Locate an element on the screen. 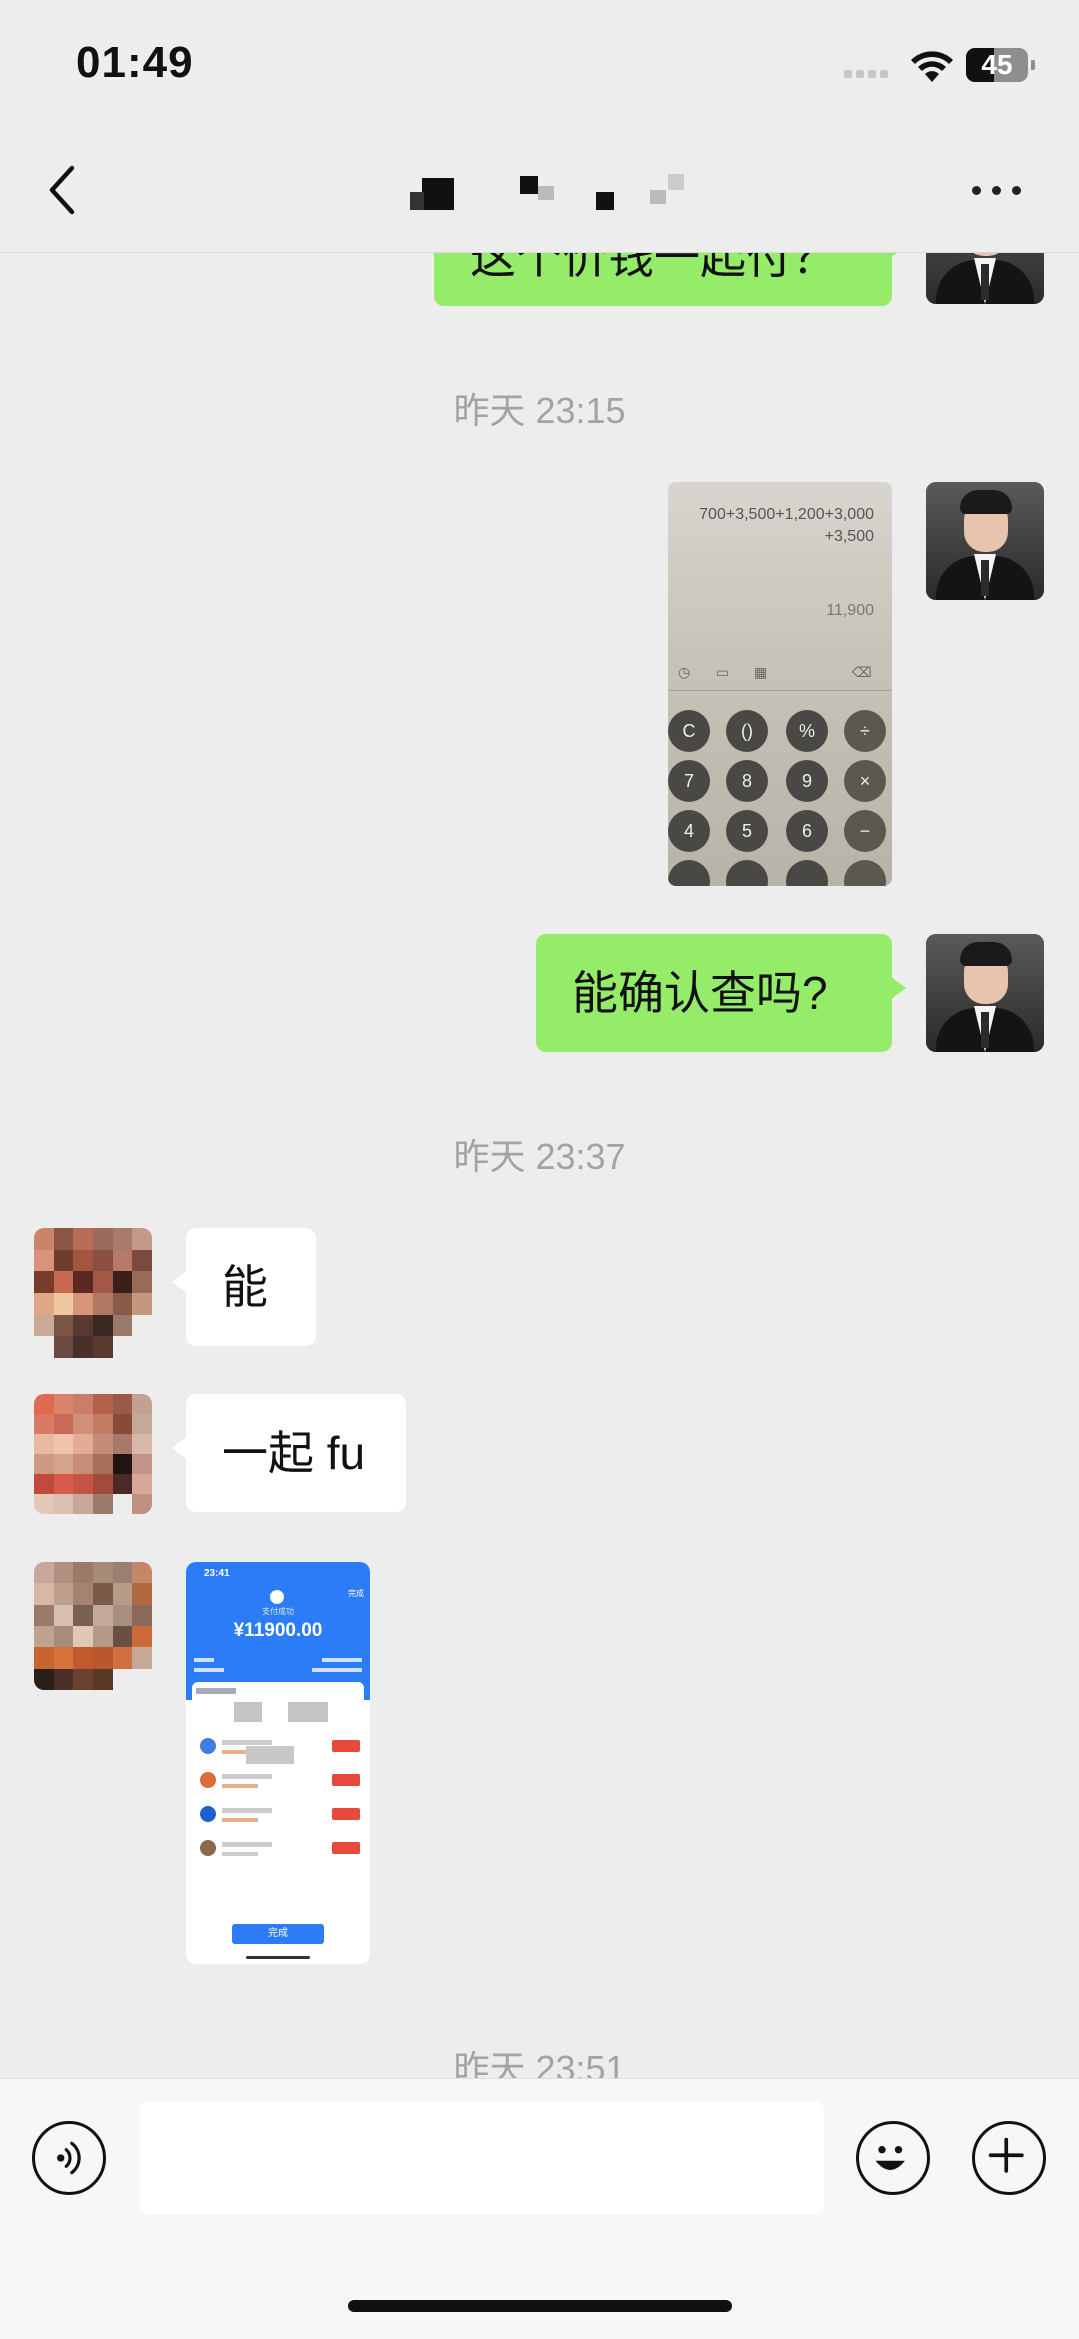  more-dots-icon is located at coordinates (998, 190).